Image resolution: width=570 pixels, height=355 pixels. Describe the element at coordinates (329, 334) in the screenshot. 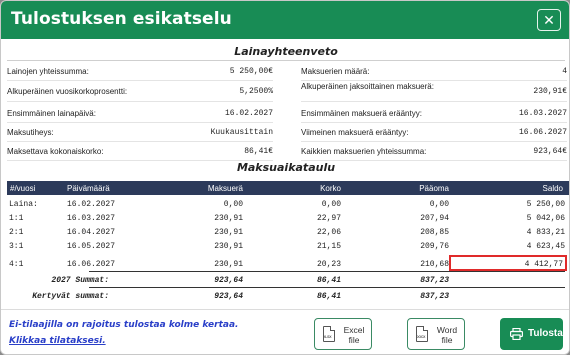

I see `excel-file-icon: XLSX` at that location.